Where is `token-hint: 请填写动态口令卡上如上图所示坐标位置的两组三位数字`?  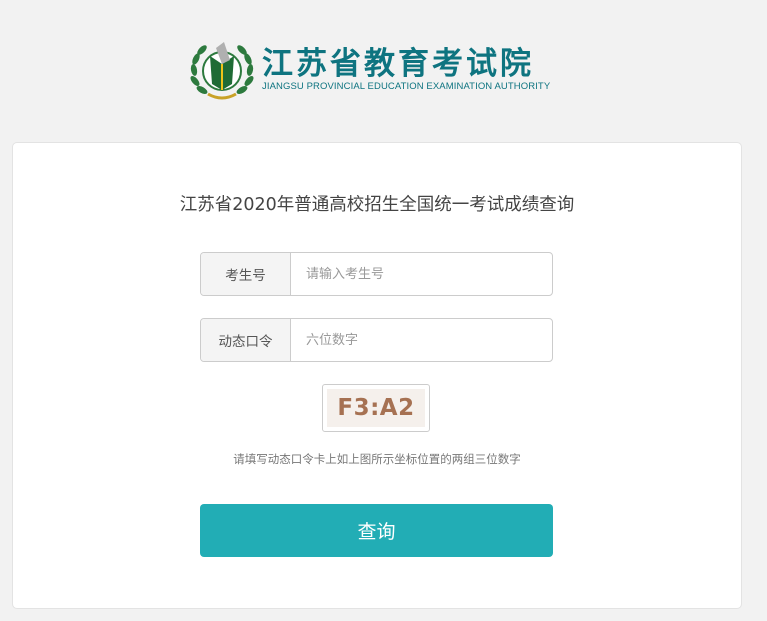
token-hint: 请填写动态口令卡上如上图所示坐标位置的两组三位数字 is located at coordinates (377, 459).